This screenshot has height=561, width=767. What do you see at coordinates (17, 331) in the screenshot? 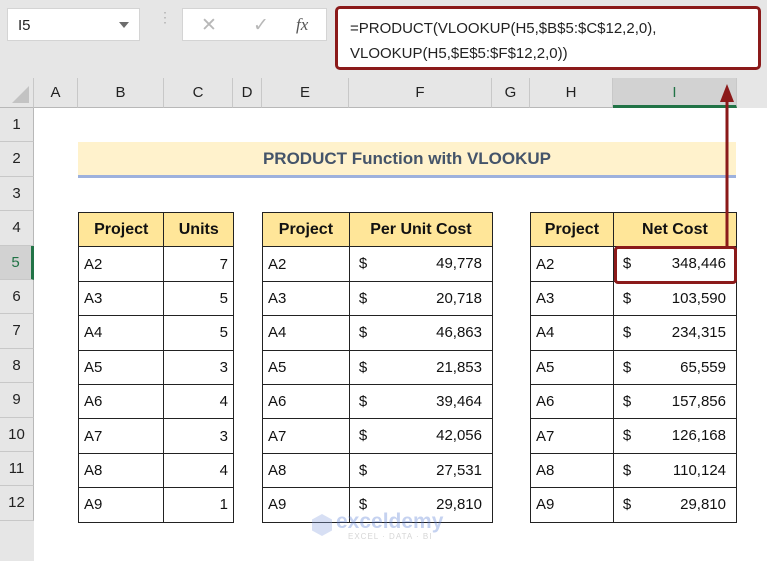
I see `row-header-7: 7` at bounding box center [17, 331].